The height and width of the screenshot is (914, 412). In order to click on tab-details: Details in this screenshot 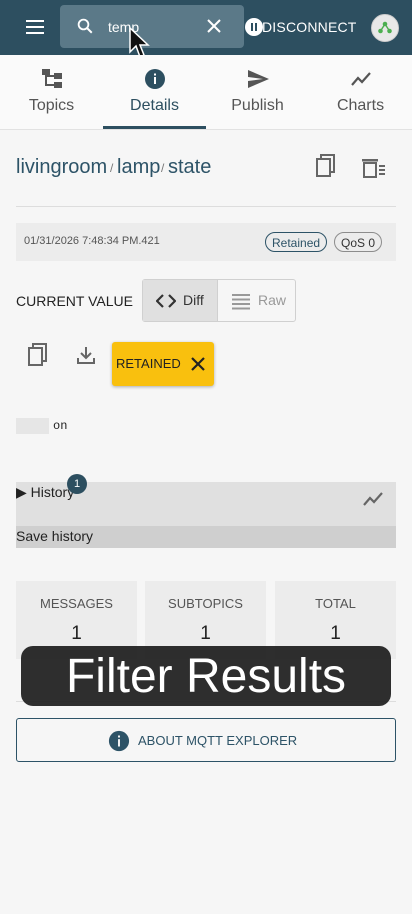, I will do `click(154, 92)`.